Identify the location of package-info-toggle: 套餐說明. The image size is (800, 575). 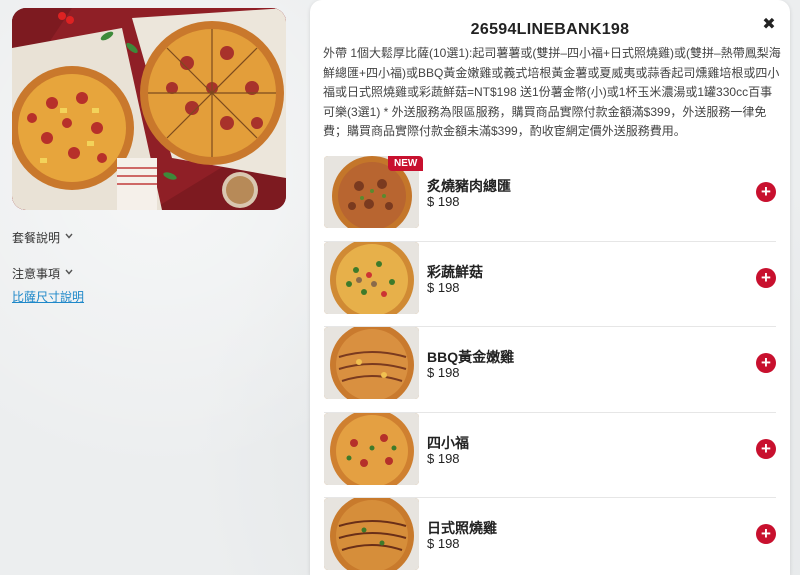
(43, 237).